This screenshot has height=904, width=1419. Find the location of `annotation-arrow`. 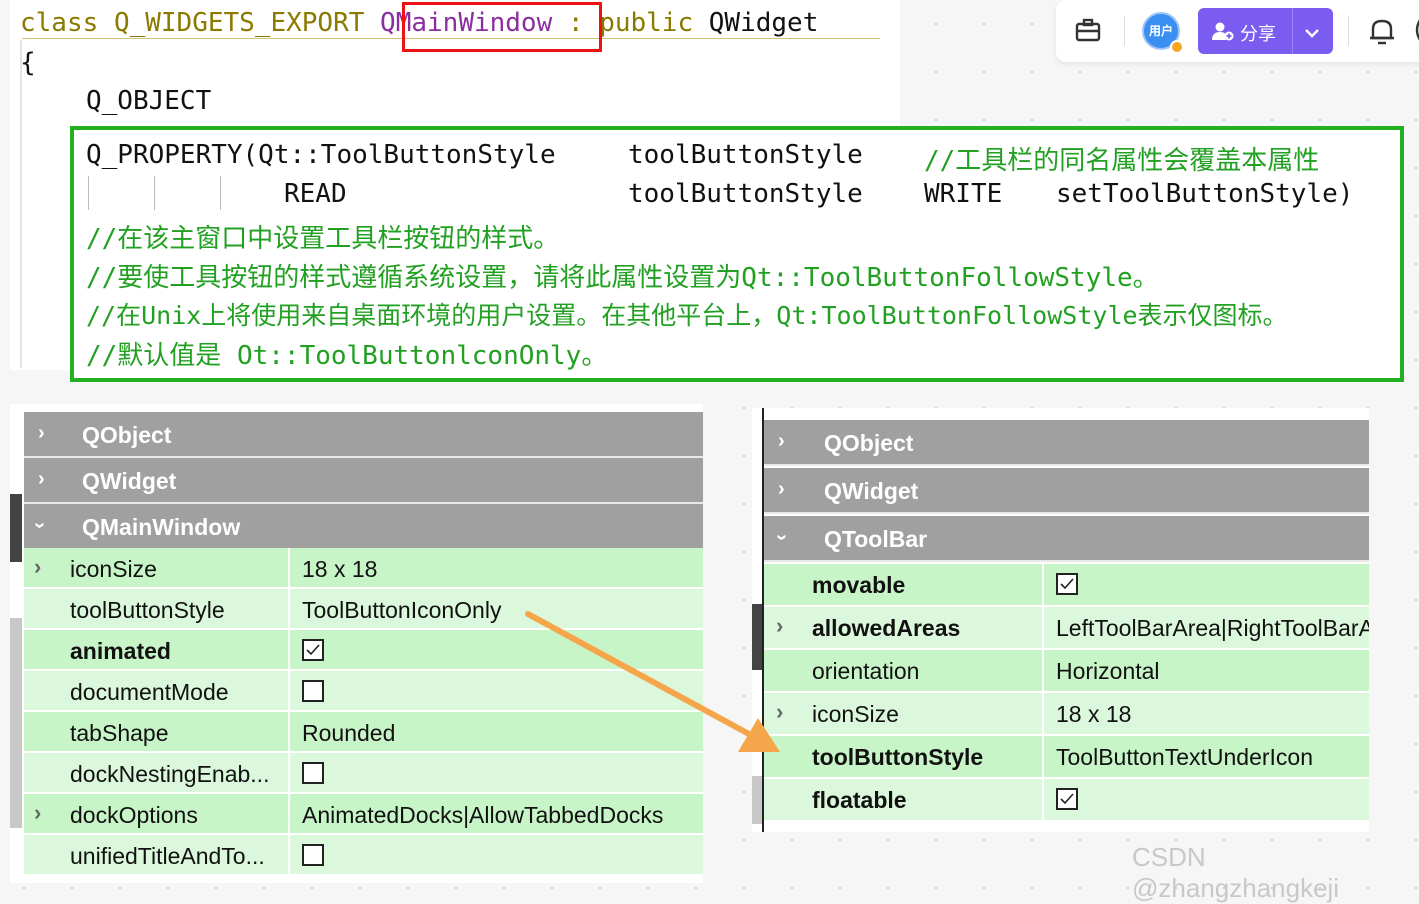

annotation-arrow is located at coordinates (652, 681).